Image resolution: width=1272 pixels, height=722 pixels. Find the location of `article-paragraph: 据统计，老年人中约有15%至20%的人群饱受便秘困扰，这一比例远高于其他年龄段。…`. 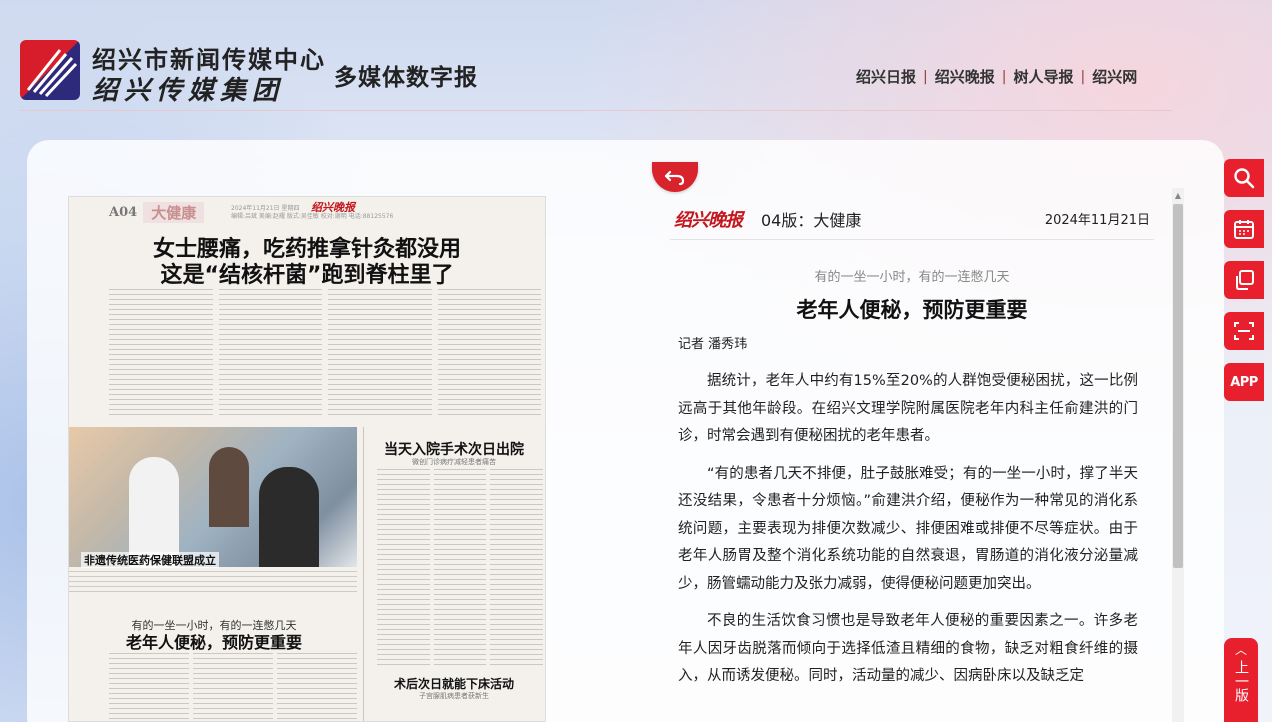

article-paragraph: 据统计，老年人中约有15%至20%的人群饱受便秘困扰，这一比例远高于其他年龄段。… is located at coordinates (908, 408).